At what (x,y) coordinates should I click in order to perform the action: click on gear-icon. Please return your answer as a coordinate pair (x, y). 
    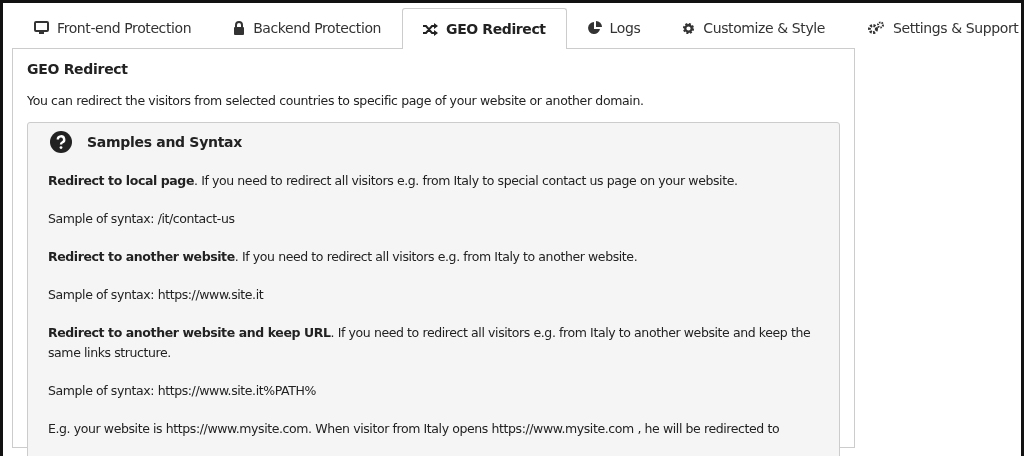
    Looking at the image, I should click on (689, 28).